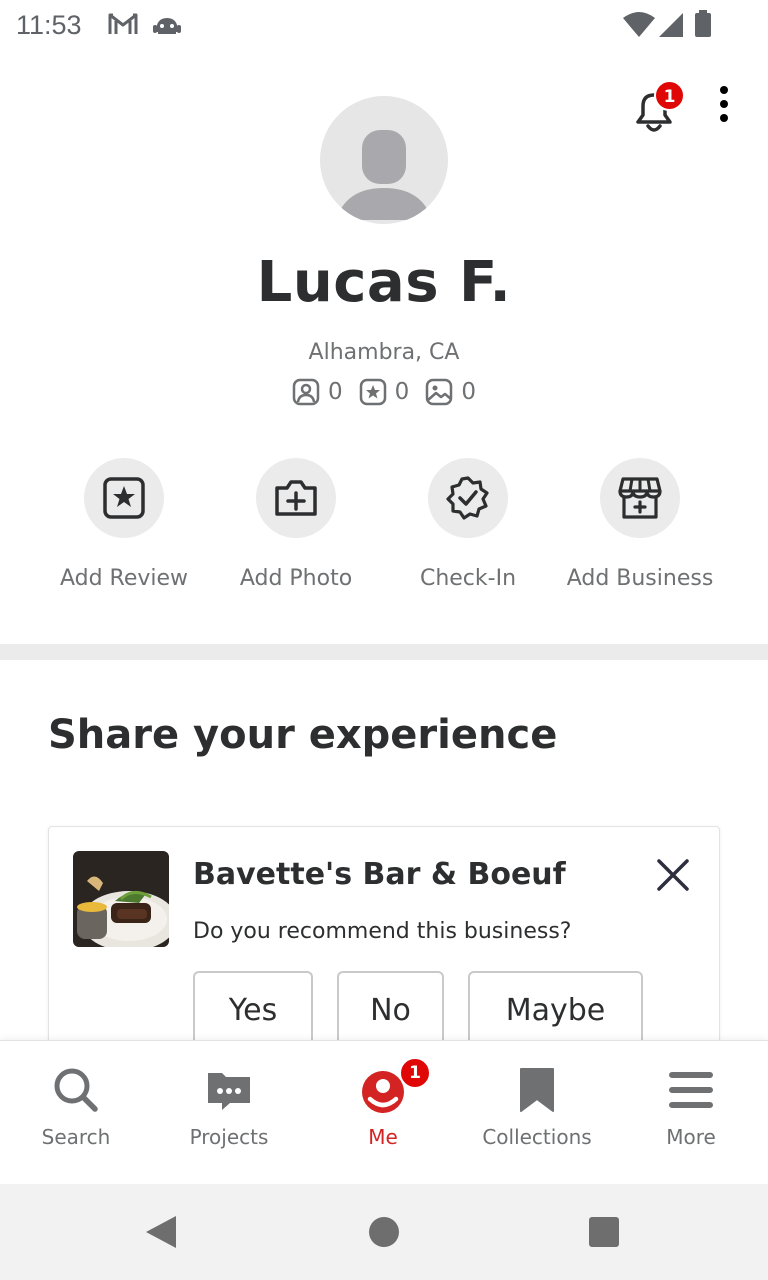  I want to click on nav-me-label: Me, so click(383, 1137).